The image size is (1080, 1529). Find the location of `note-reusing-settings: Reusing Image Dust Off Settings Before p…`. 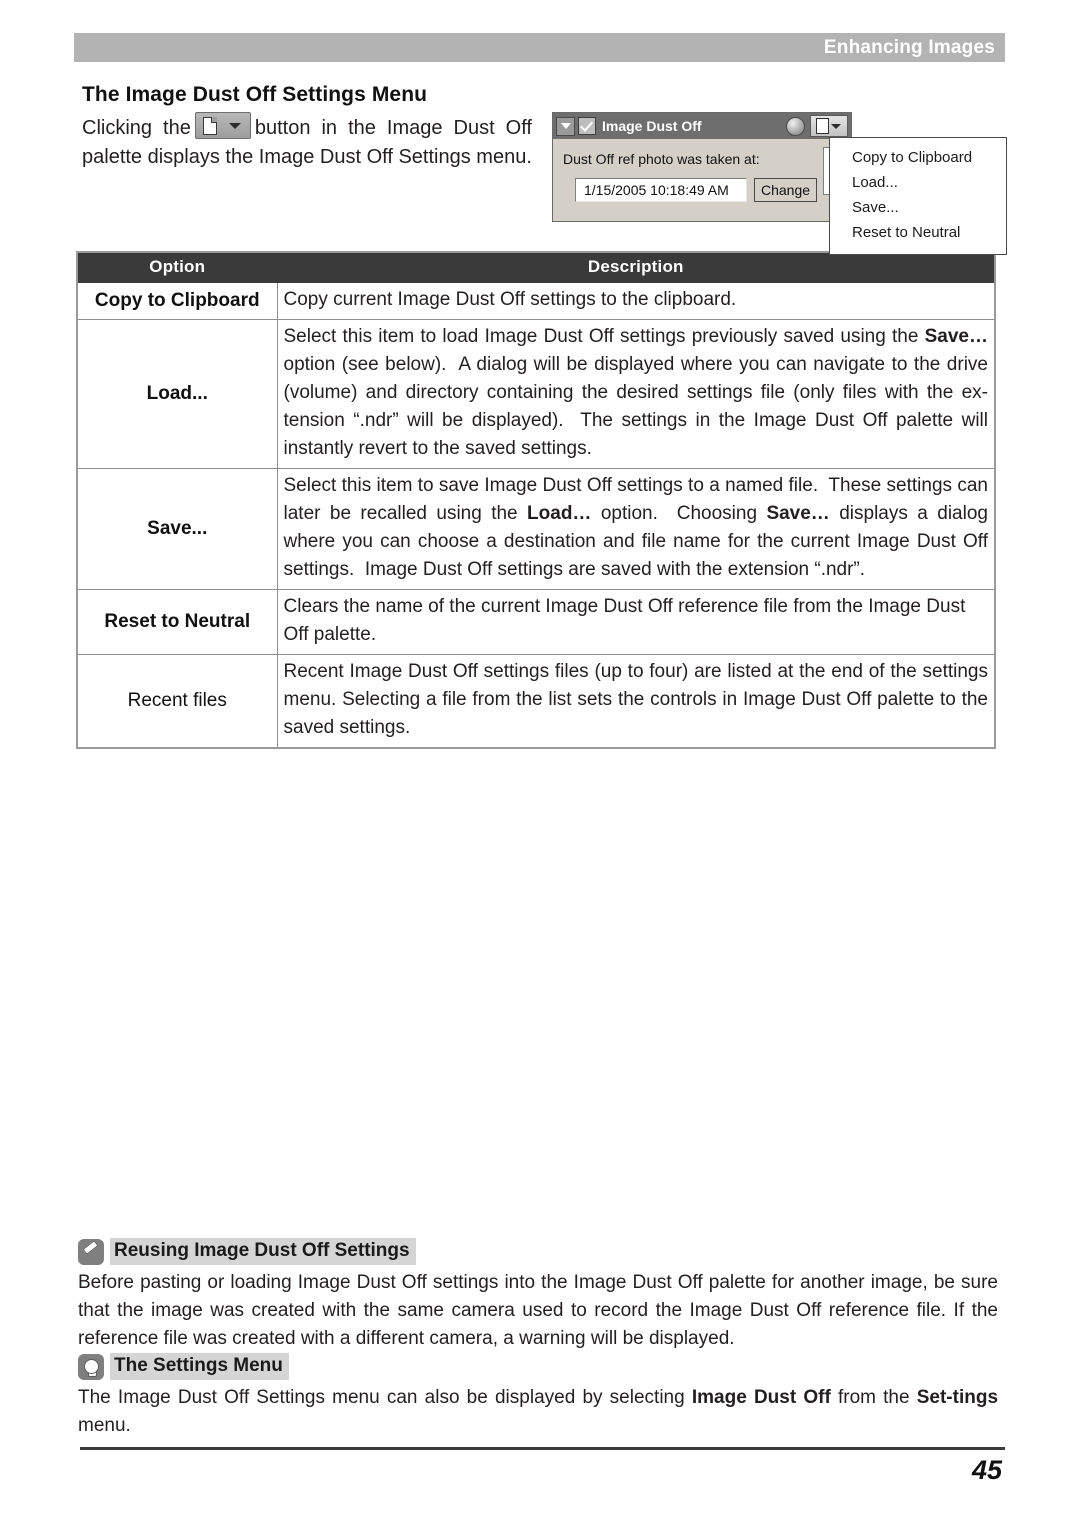

note-reusing-settings: Reusing Image Dust Off Settings Before p… is located at coordinates (538, 1295).